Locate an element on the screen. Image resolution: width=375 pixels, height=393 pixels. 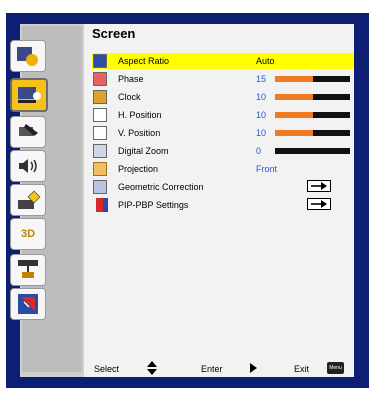
menu-item-pip-pbp-settings: PIP-PBP Settings is located at coordinates (223, 205).